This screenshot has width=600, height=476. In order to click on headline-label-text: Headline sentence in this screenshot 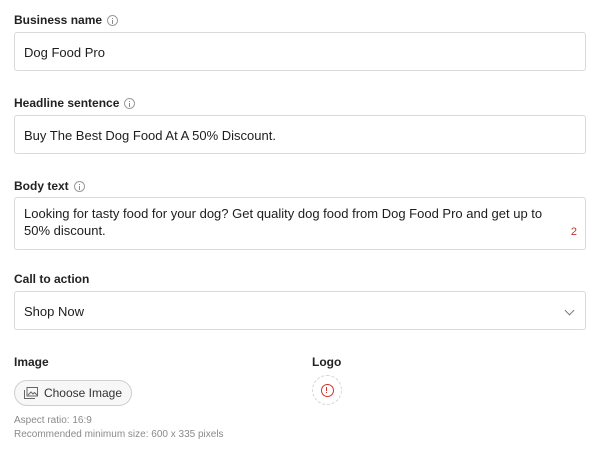, I will do `click(67, 103)`.